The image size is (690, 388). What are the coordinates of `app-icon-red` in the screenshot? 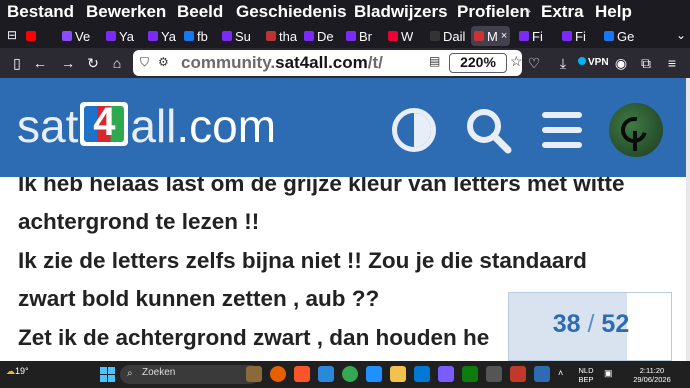 It's located at (518, 374).